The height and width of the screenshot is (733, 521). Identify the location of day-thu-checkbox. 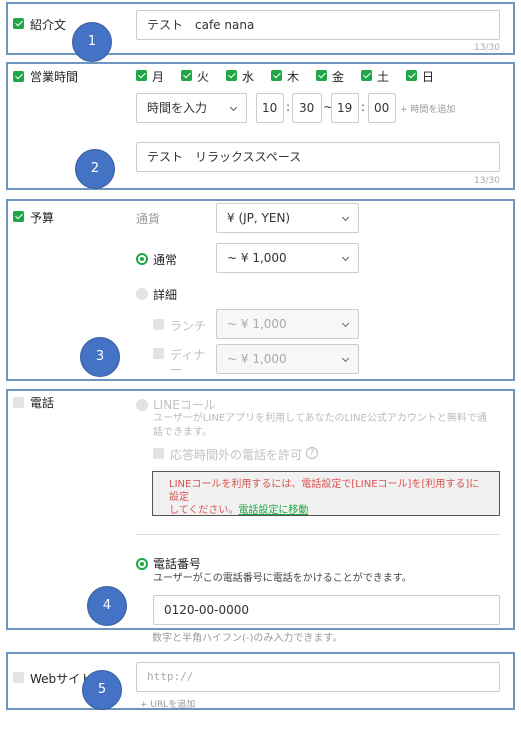
(276, 75).